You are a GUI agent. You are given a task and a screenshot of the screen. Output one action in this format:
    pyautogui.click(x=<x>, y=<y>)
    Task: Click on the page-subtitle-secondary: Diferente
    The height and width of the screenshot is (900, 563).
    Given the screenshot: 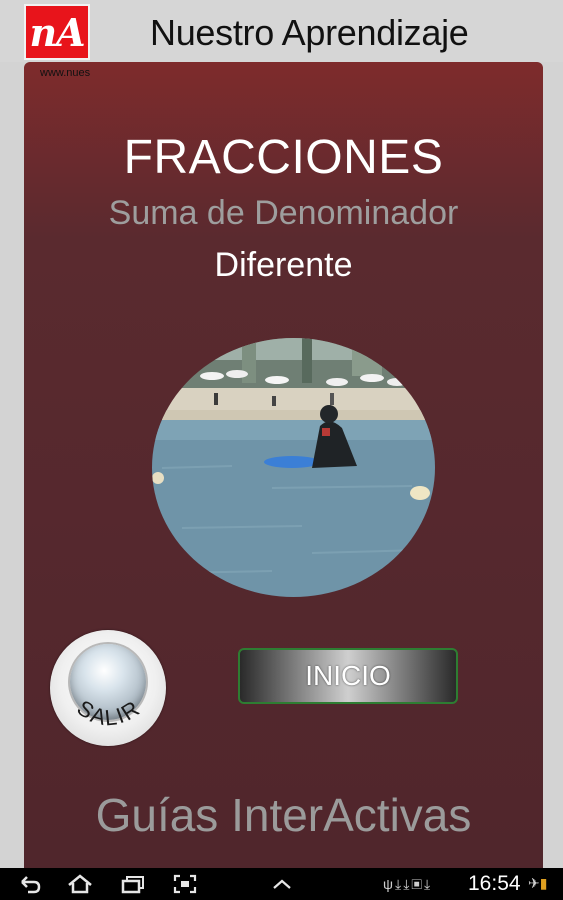 What is the action you would take?
    pyautogui.click(x=283, y=265)
    